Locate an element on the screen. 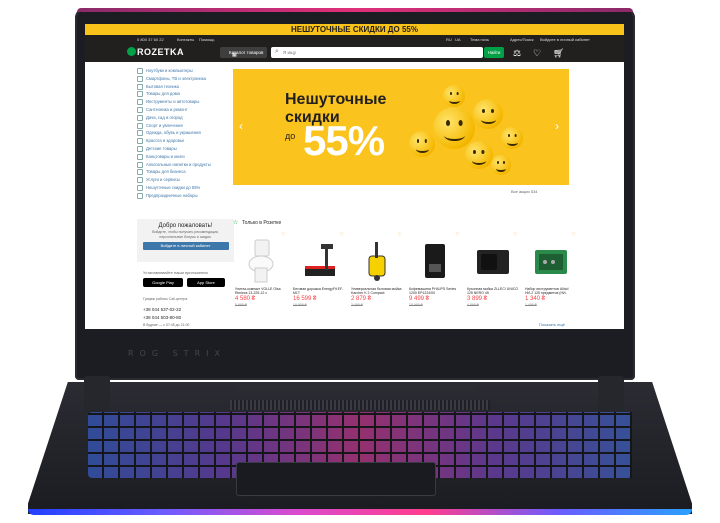 This screenshot has width=720, height=523. sidebar-item-beauty: Красота и здоровье› is located at coordinates (187, 142).